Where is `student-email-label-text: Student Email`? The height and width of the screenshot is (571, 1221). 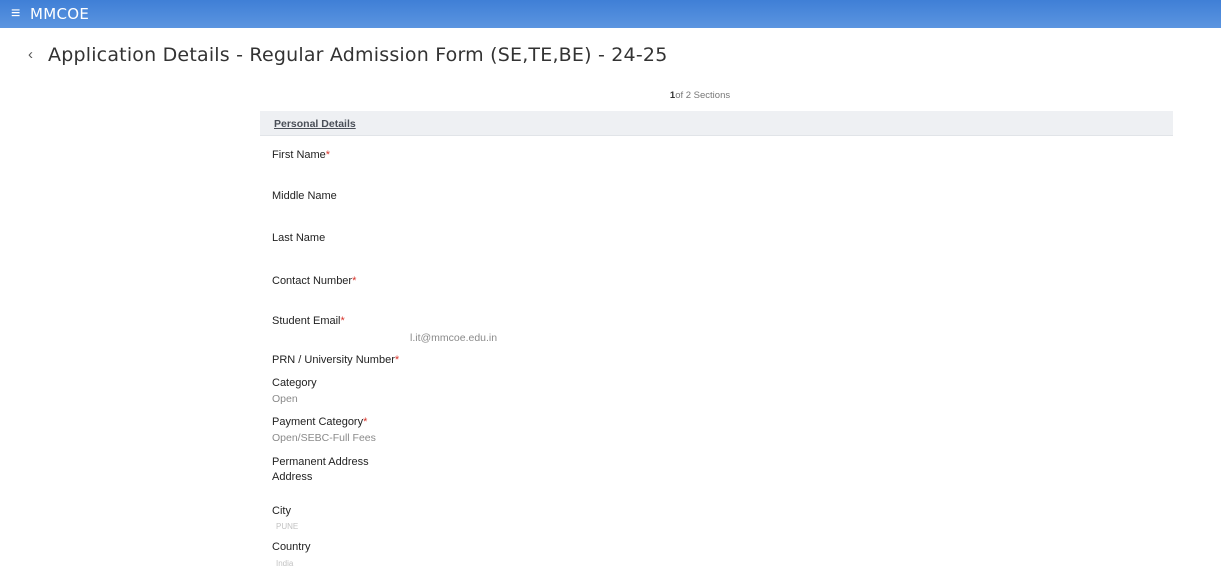
student-email-label-text: Student Email is located at coordinates (306, 321).